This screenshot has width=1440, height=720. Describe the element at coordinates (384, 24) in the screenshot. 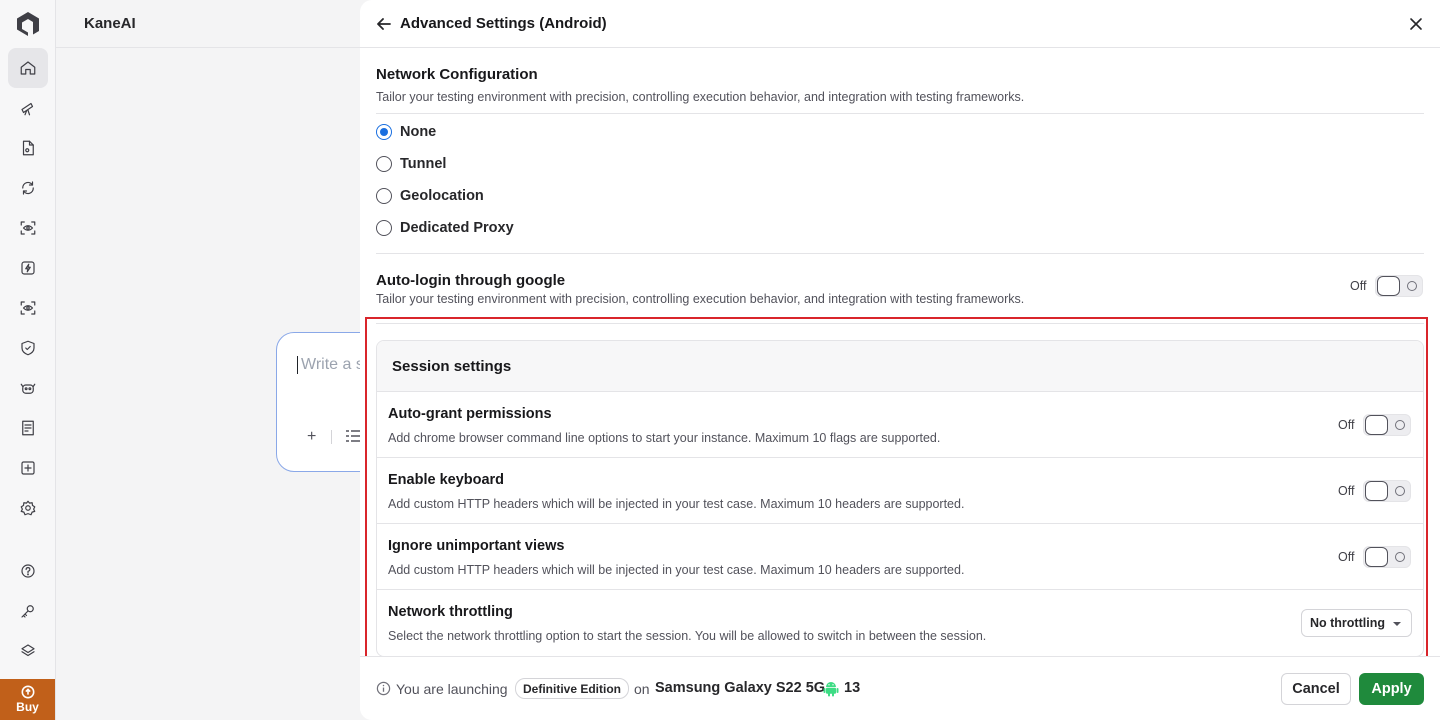

I see `back-arrow-icon` at that location.